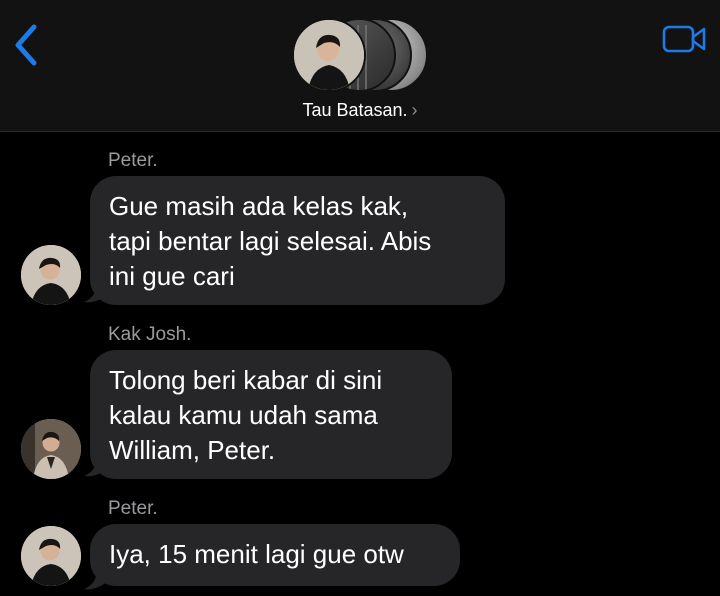 The image size is (720, 596). I want to click on message-line: Tolong beri kabar di sini, so click(246, 380).